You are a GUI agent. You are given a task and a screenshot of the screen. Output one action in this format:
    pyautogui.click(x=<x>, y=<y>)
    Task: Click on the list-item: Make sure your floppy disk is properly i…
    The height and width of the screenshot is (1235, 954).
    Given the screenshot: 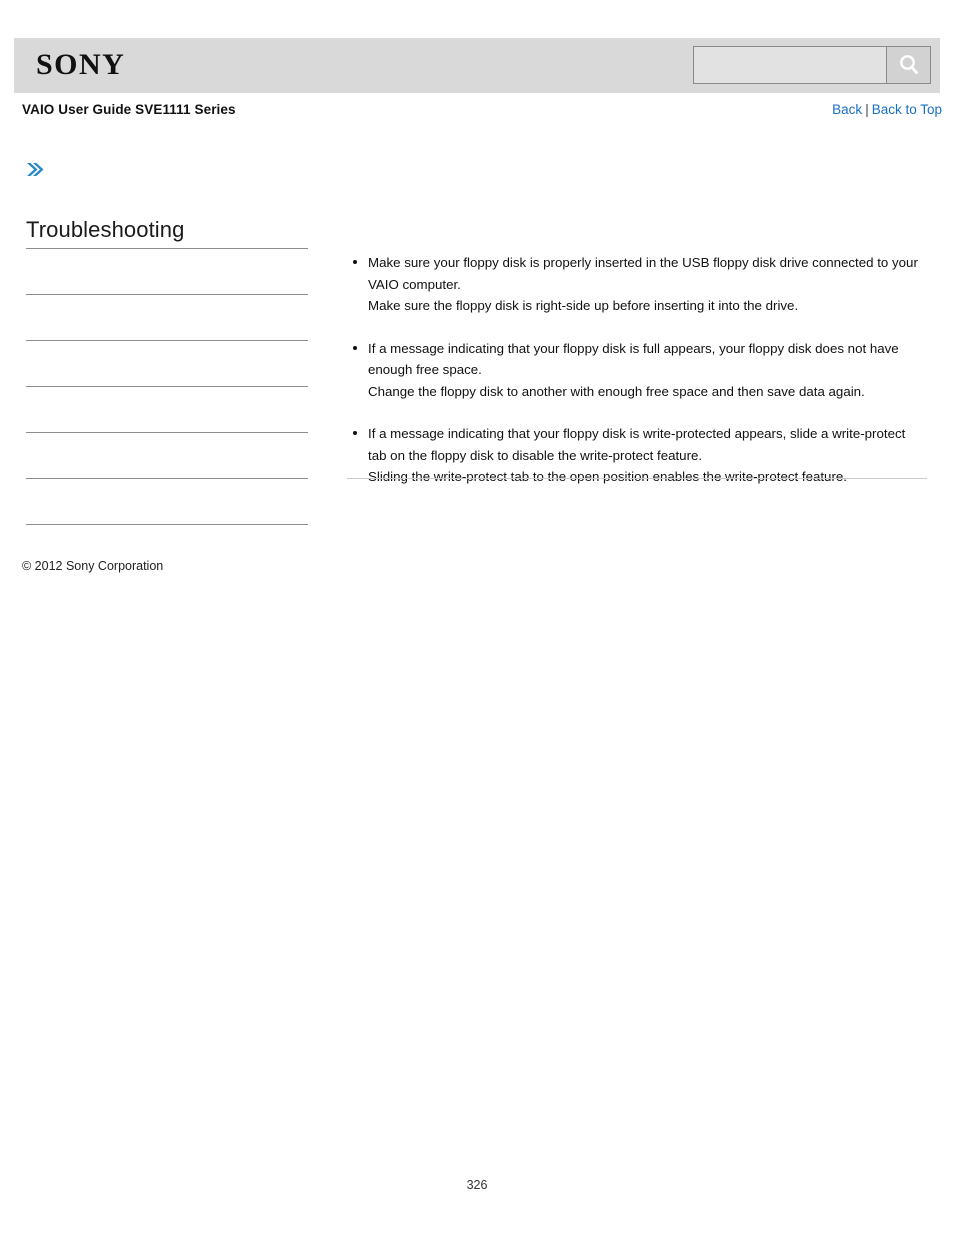 What is the action you would take?
    pyautogui.click(x=637, y=284)
    